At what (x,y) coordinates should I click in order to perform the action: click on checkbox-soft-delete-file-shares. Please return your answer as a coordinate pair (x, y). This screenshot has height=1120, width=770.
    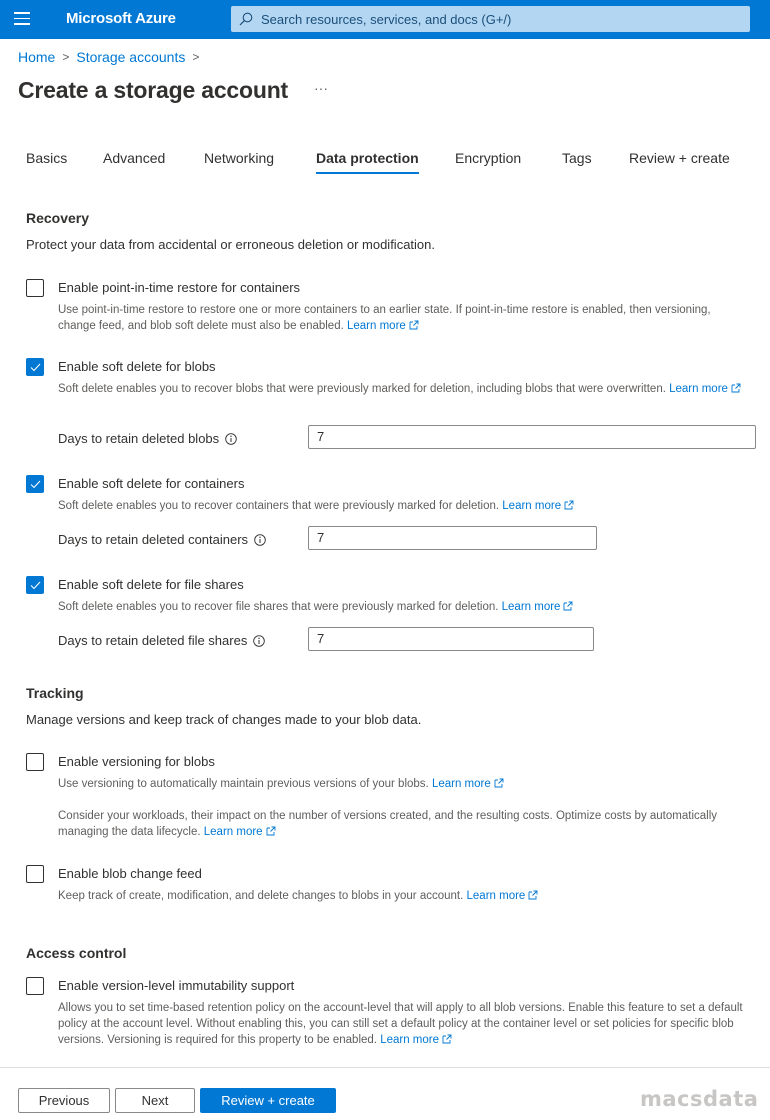
    Looking at the image, I should click on (35, 585).